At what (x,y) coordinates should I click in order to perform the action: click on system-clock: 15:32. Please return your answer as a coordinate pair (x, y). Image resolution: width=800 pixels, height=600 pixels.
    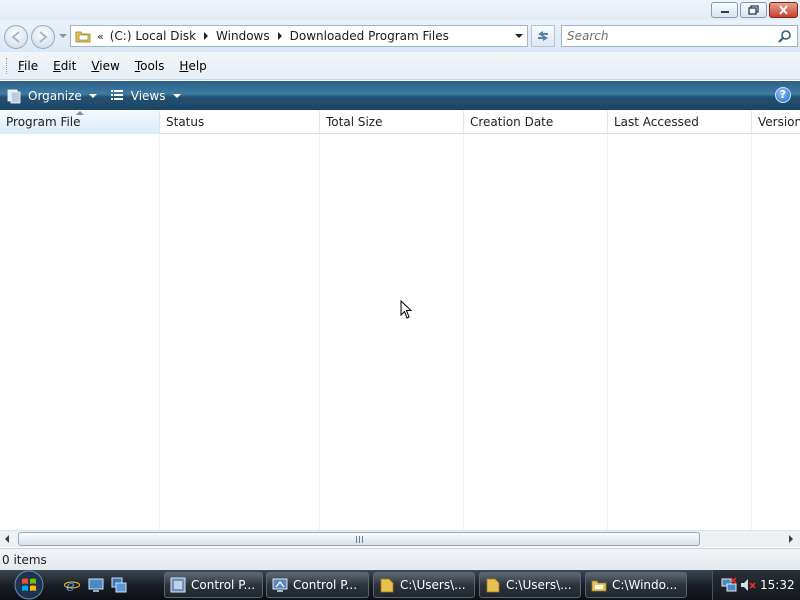
    Looking at the image, I should click on (777, 585).